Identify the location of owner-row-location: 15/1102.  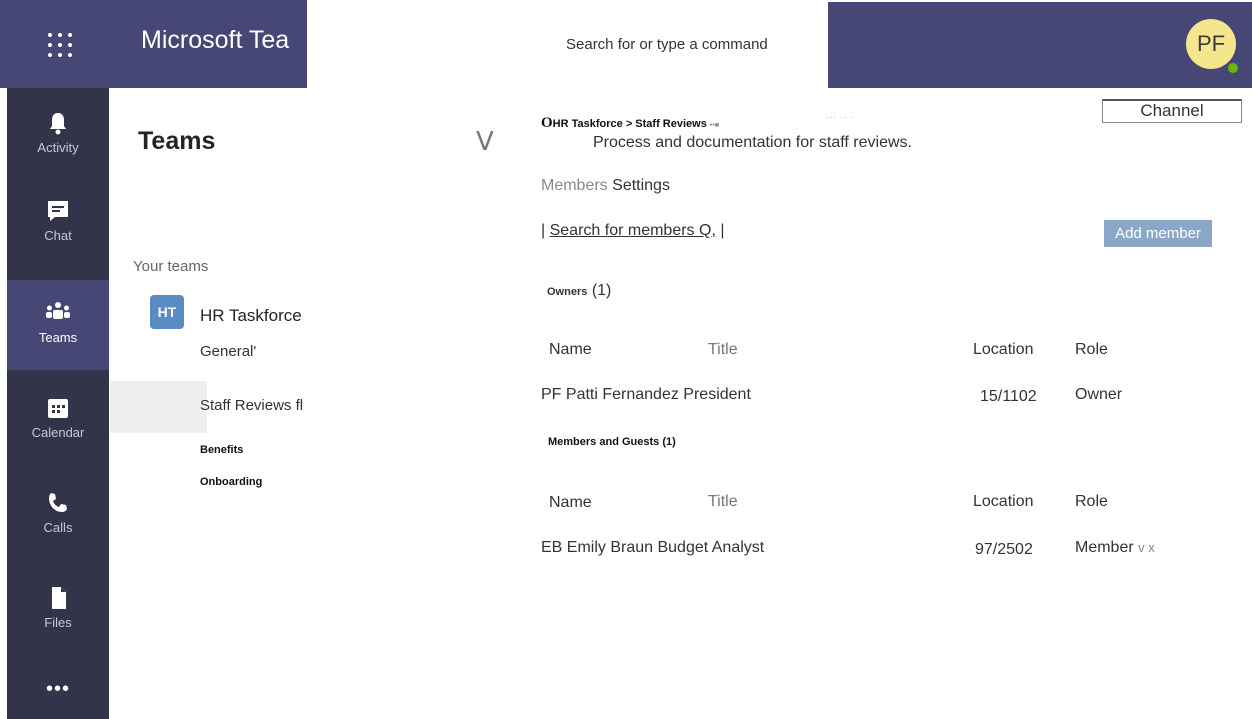
(1008, 396).